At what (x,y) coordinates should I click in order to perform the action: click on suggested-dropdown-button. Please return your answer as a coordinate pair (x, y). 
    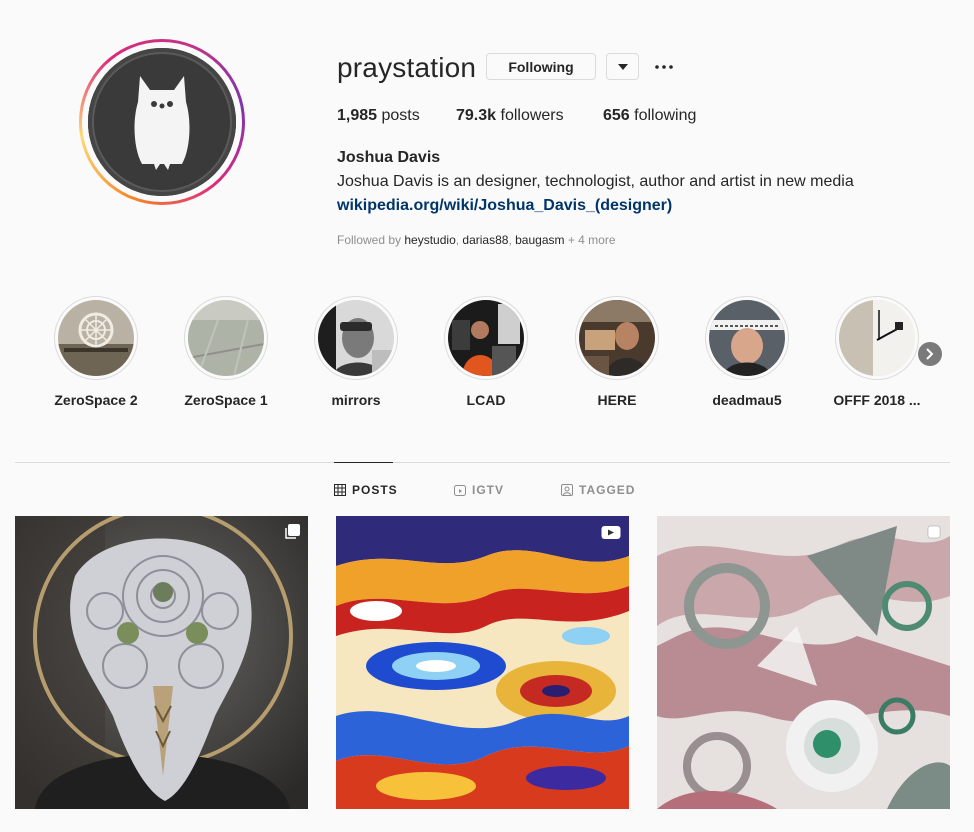
    Looking at the image, I should click on (622, 66).